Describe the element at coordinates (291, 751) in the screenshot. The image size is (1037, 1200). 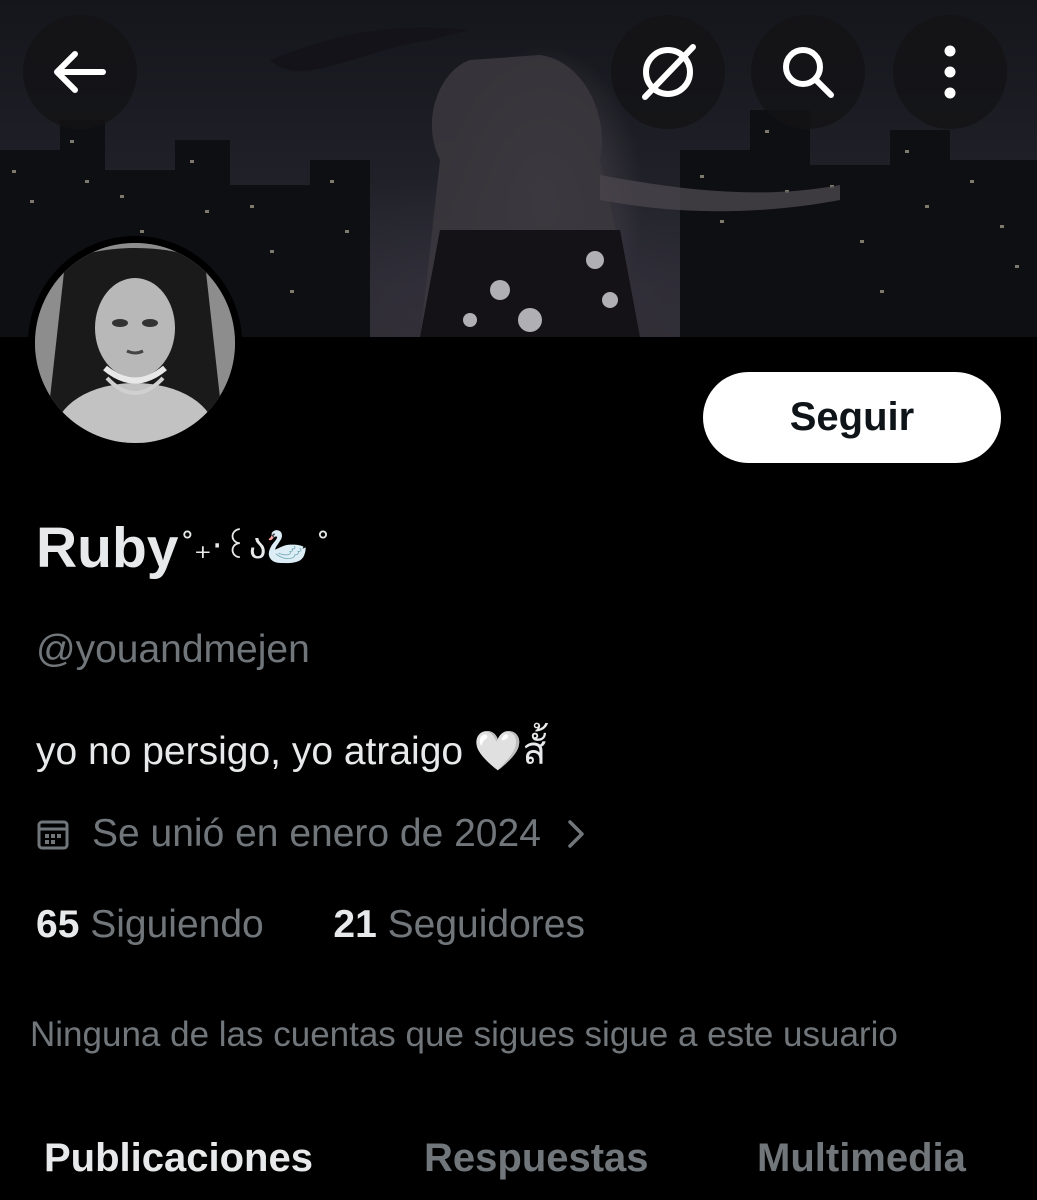
I see `profile-bio: yo no persigo, yo atraigo 🤍สั้` at that location.